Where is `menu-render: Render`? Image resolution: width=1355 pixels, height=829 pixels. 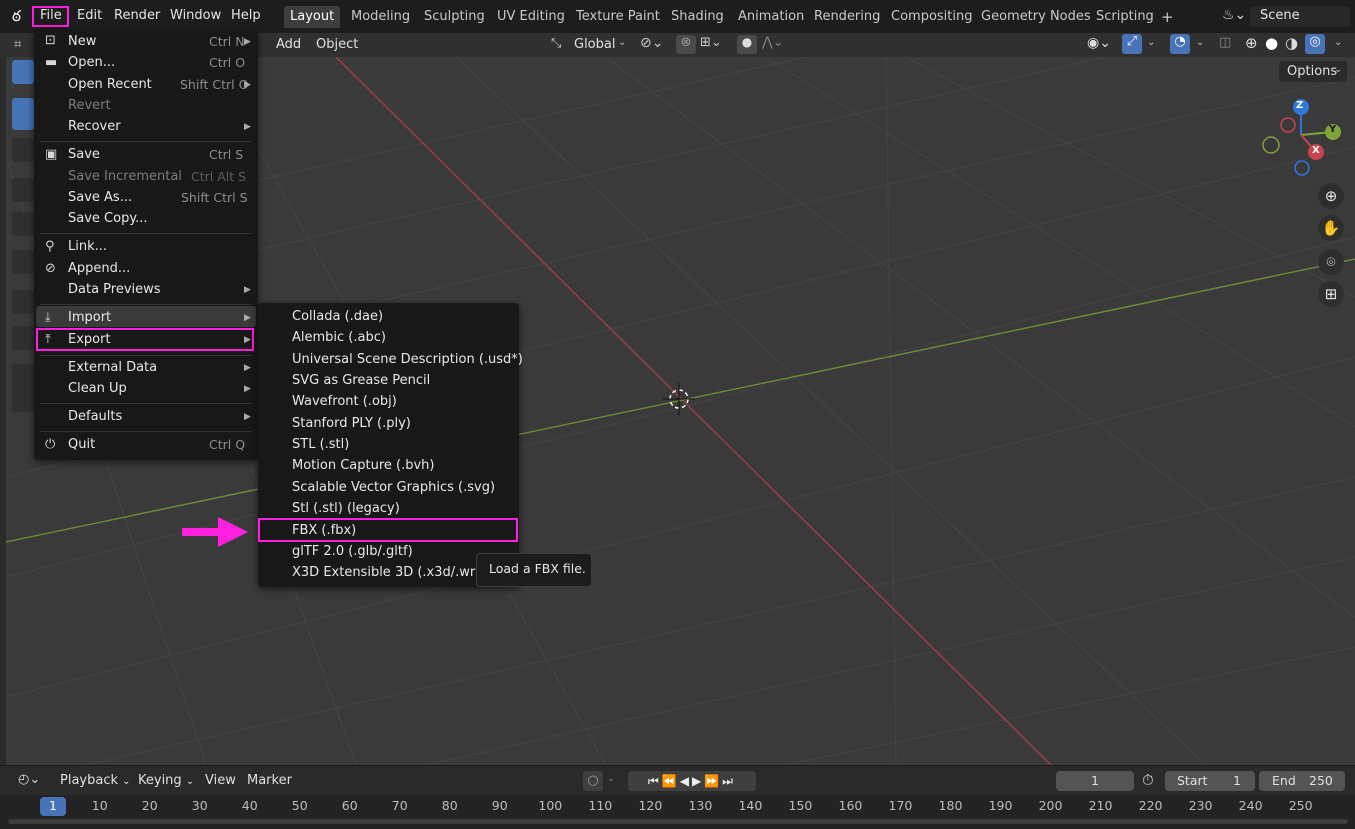
menu-render: Render is located at coordinates (137, 15).